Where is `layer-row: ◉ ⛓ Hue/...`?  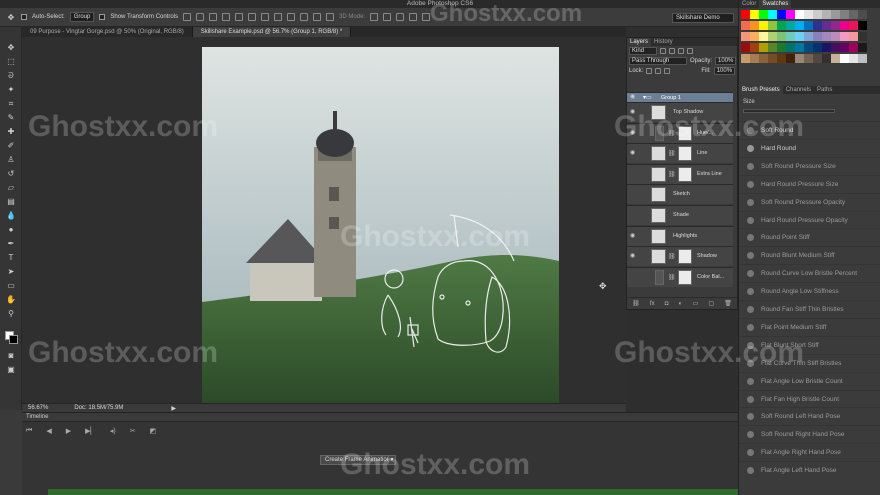
layer-row: ◉ ⛓ Hue/... is located at coordinates (680, 132).